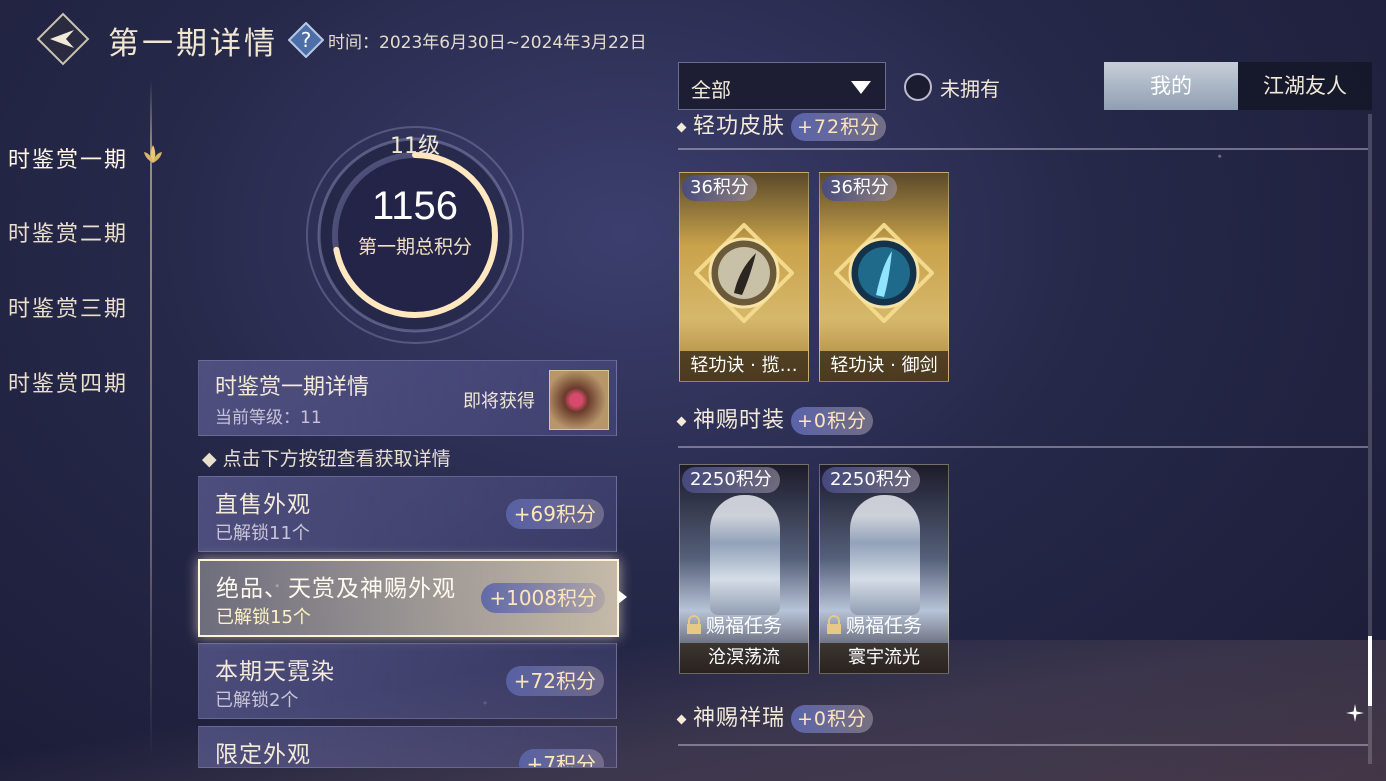  I want to click on category-premium-appearance: 绝品、天赏及神赐外观 已解锁15个 +1008积分, so click(408, 598).